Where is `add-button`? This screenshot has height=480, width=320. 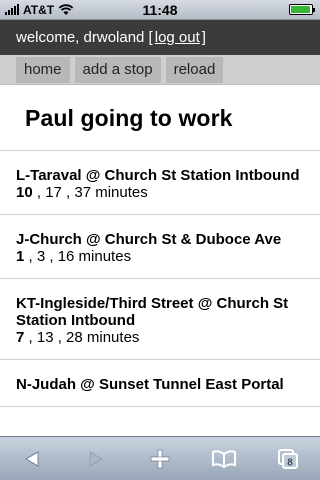
add-button is located at coordinates (160, 459).